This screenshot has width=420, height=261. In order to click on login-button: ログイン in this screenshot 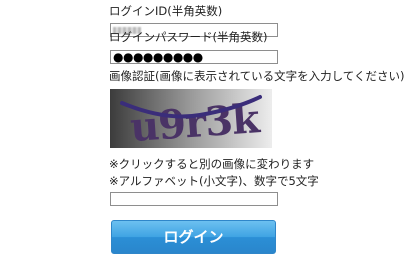, I will do `click(193, 237)`.